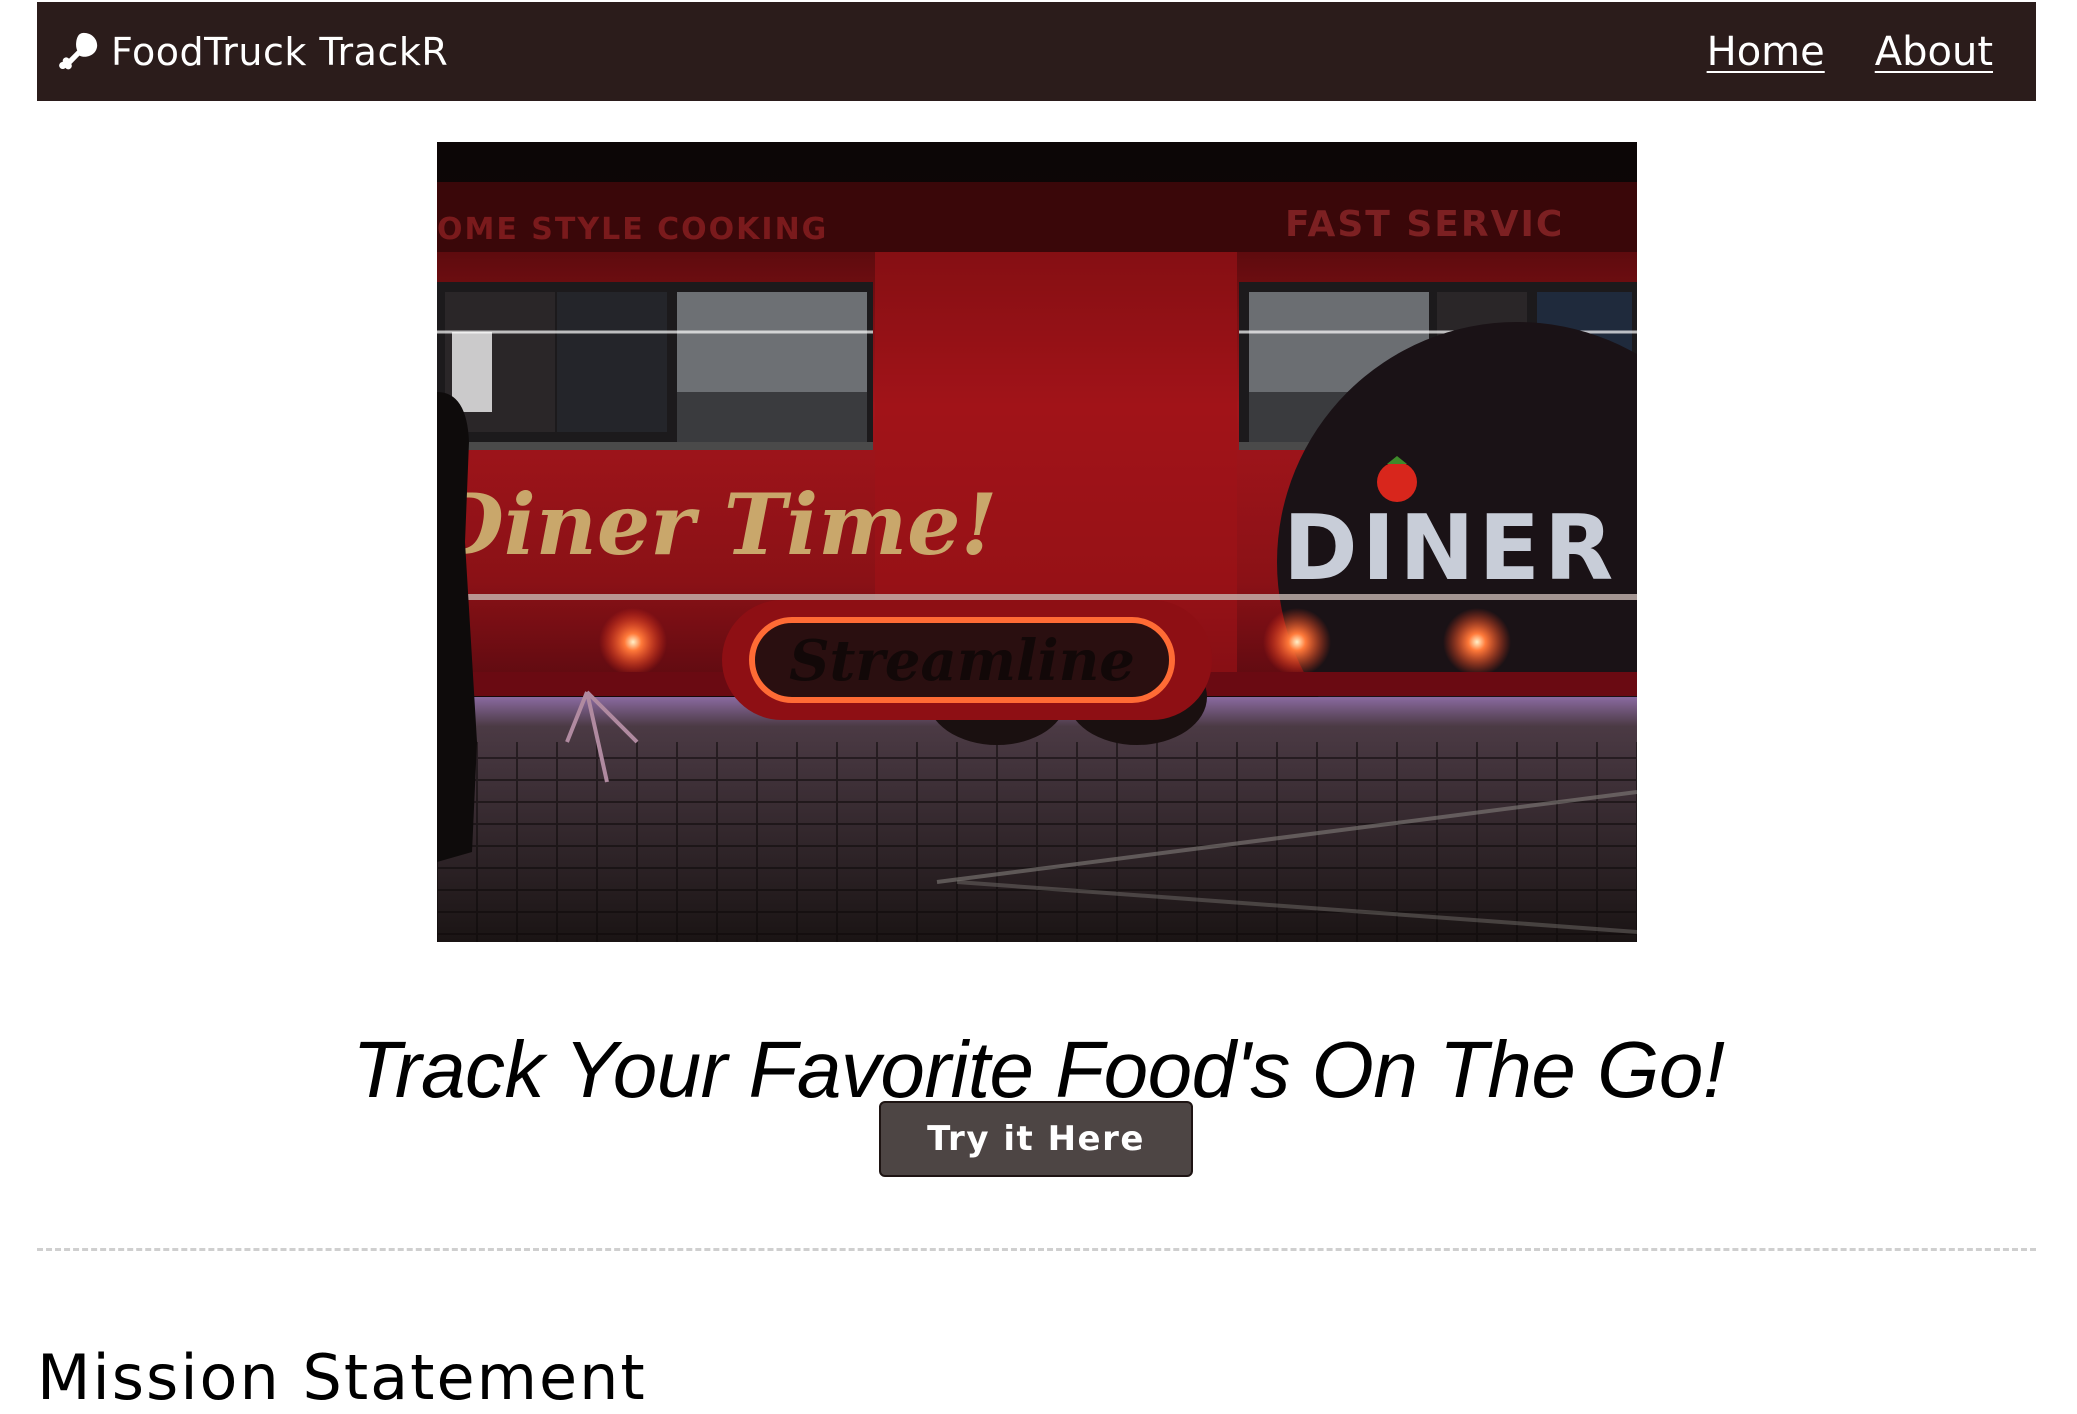 This screenshot has width=2077, height=1414. Describe the element at coordinates (1450, 548) in the screenshot. I see `diner-logo-text: DINER` at that location.